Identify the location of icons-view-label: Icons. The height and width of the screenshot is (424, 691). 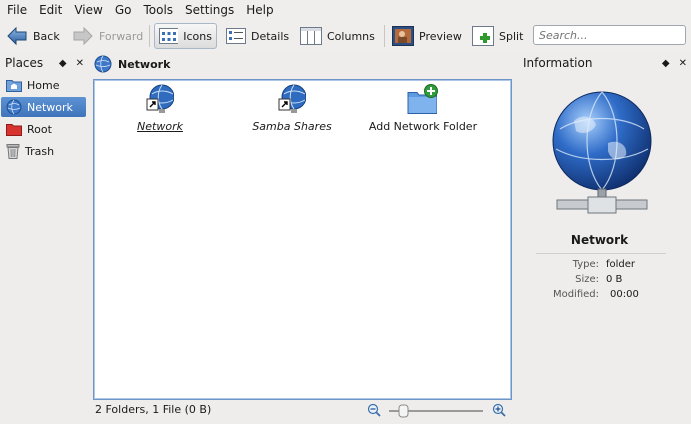
(197, 36).